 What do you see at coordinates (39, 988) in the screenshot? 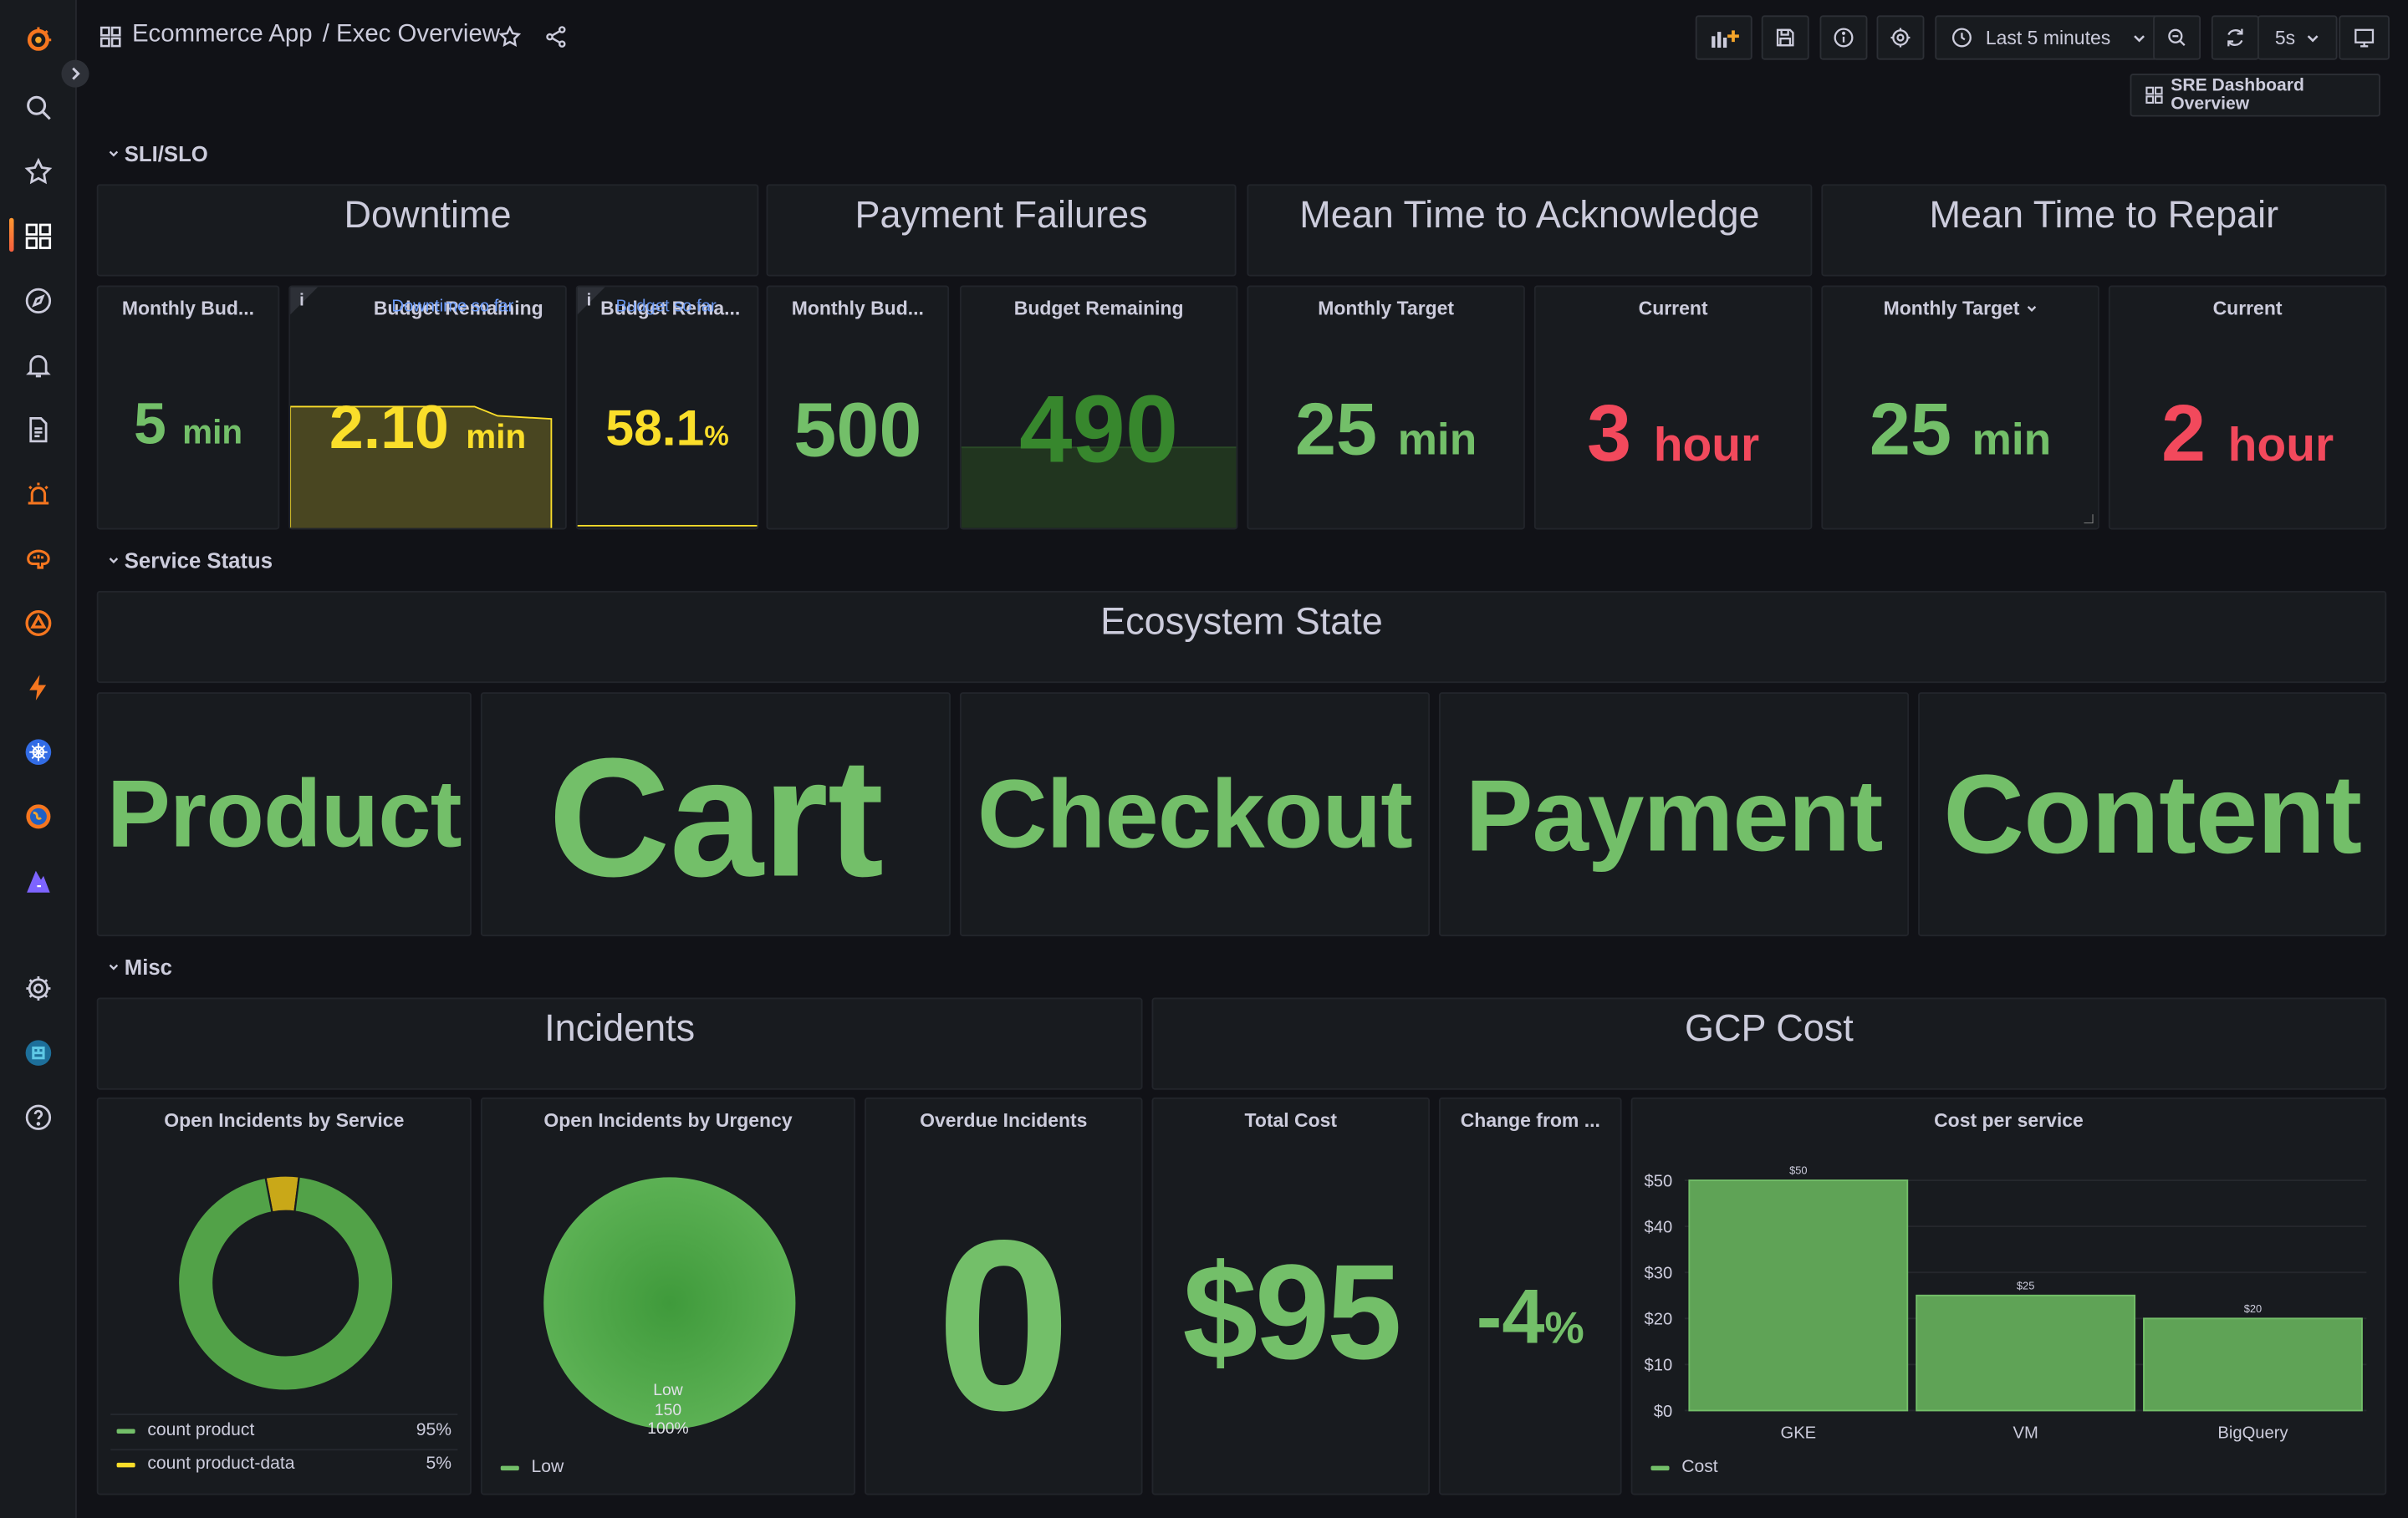
I see `gear-icon` at bounding box center [39, 988].